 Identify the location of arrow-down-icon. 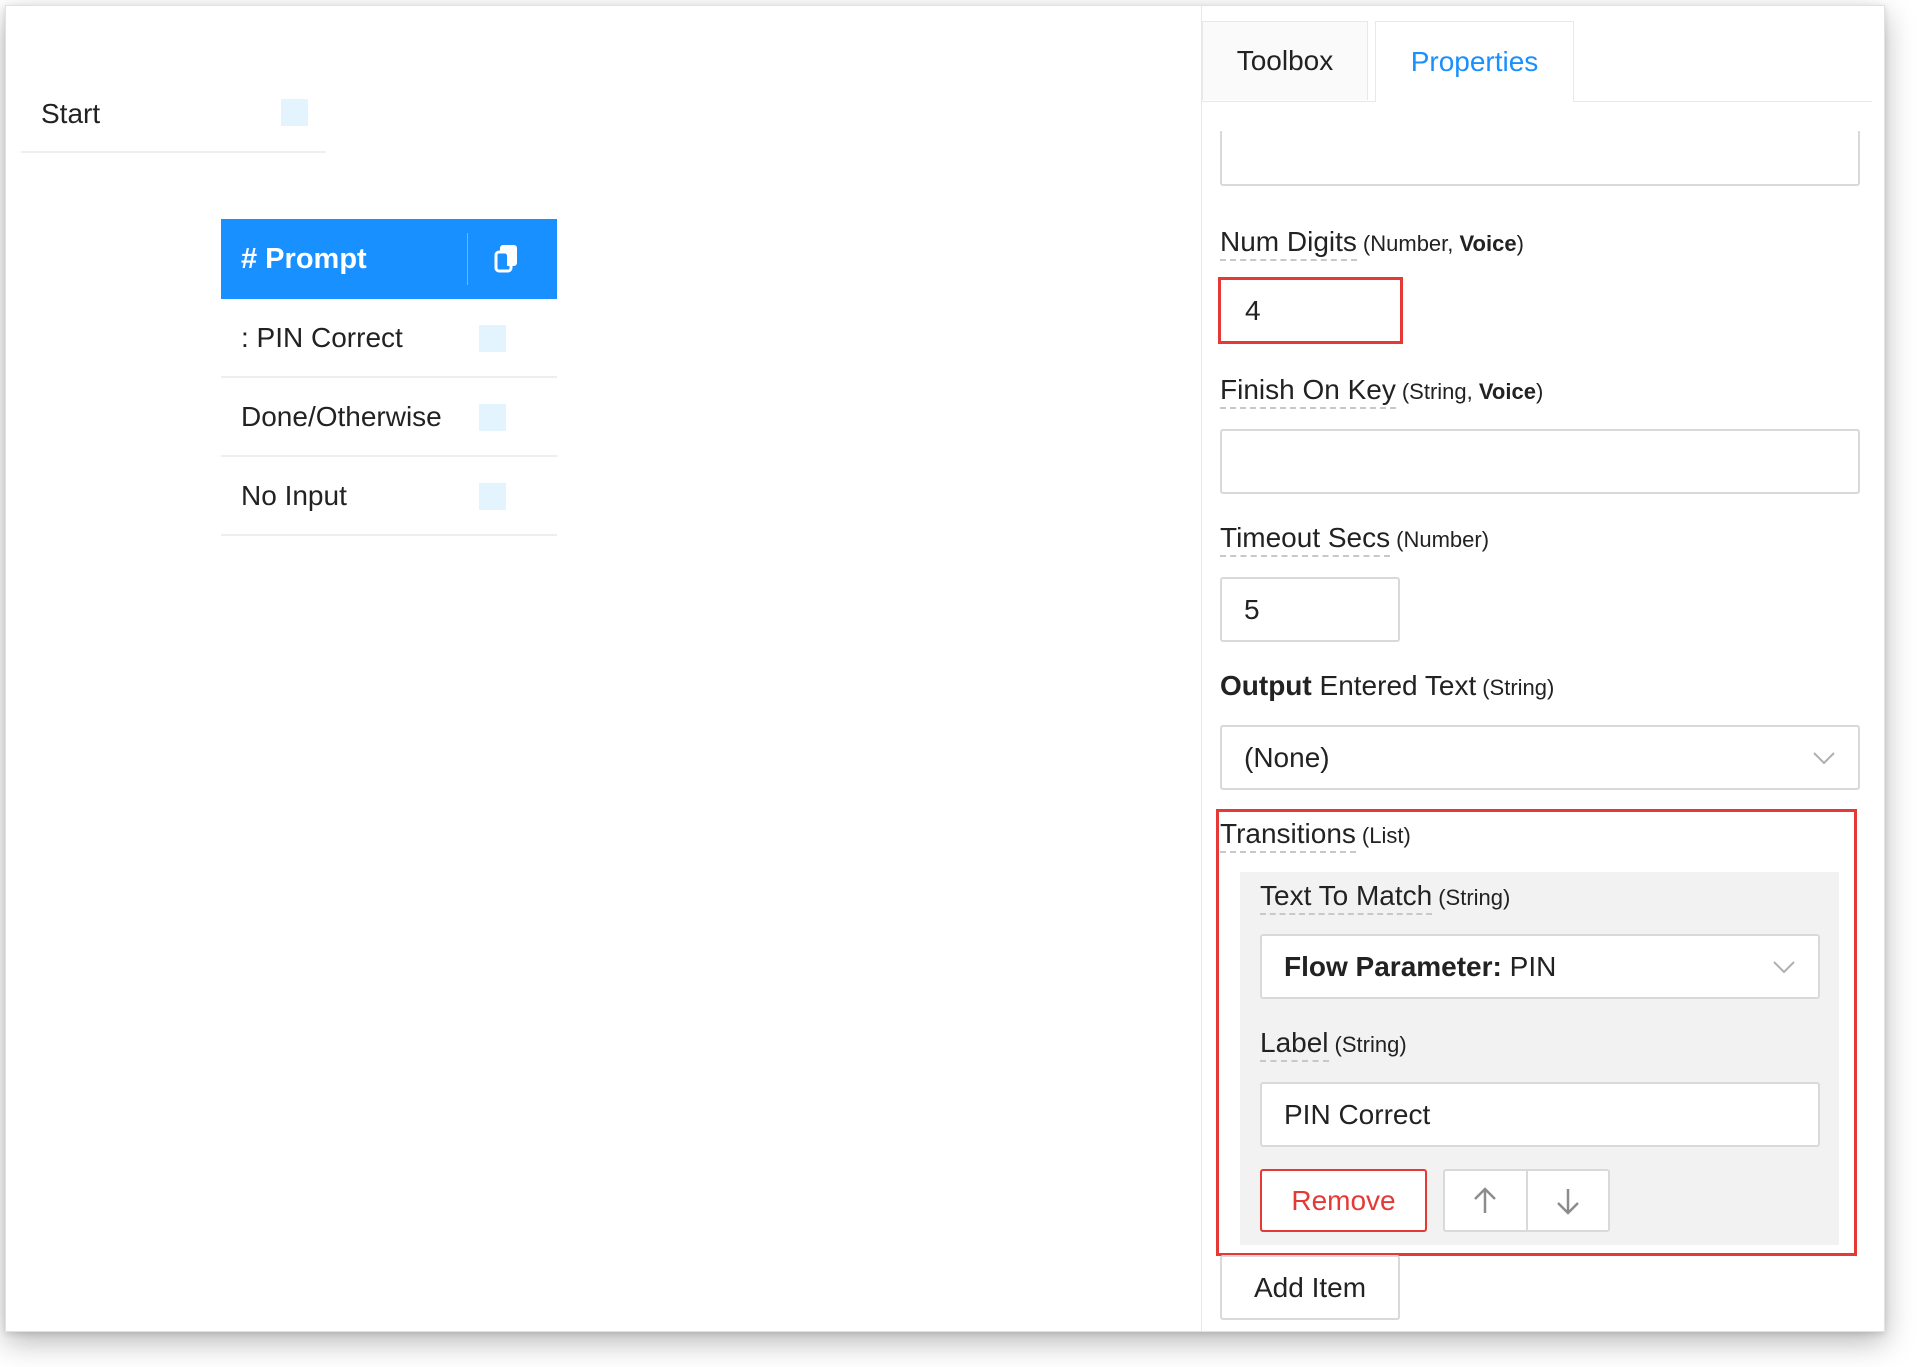
(1567, 1201).